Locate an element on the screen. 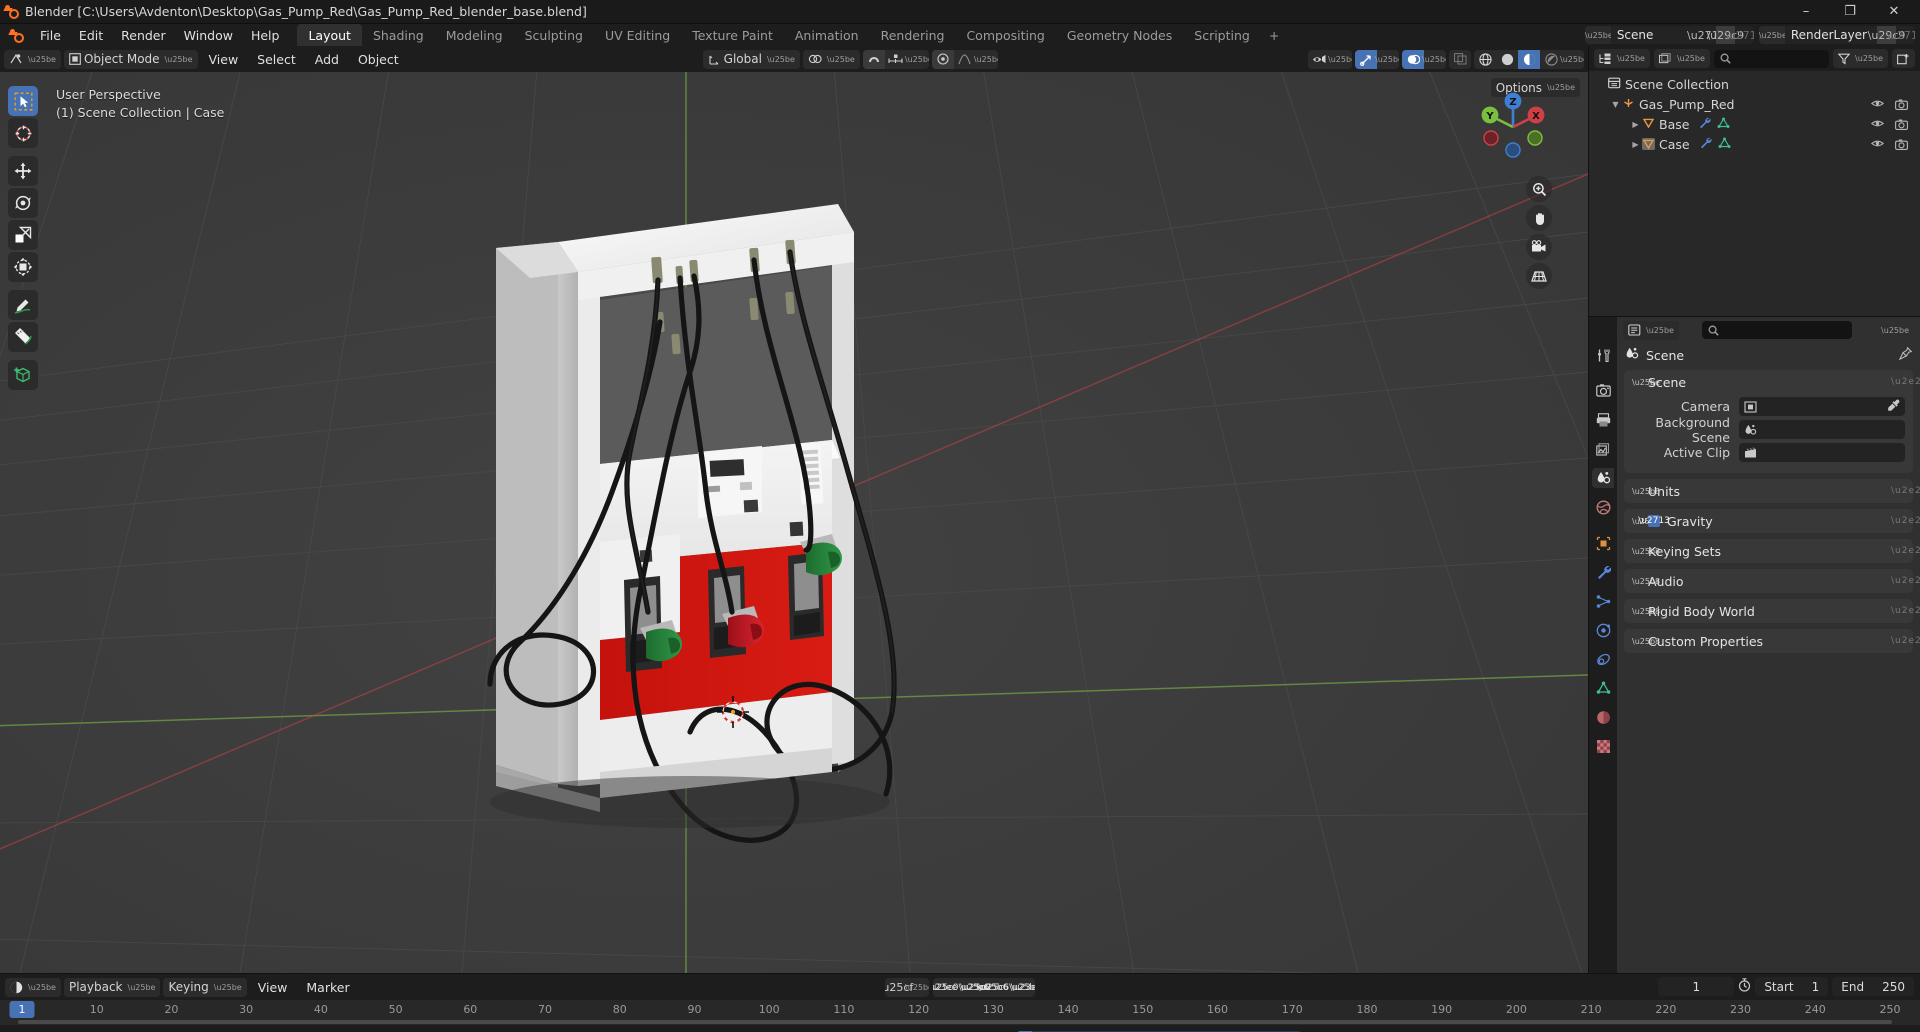 Image resolution: width=1920 pixels, height=1032 pixels. keying-sets-panel: \u25b8 Keying Sets \u2e2e is located at coordinates (1772, 551).